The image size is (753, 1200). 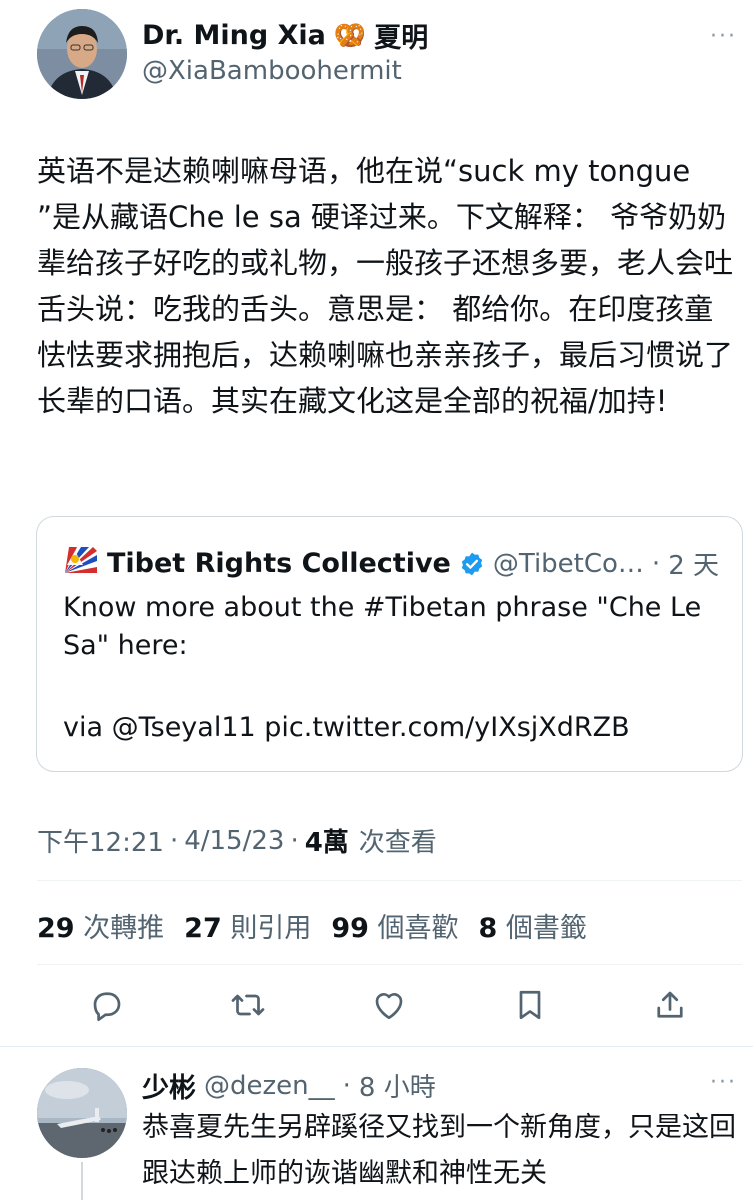 I want to click on likes-stat: 99 個喜歡, so click(x=394, y=925).